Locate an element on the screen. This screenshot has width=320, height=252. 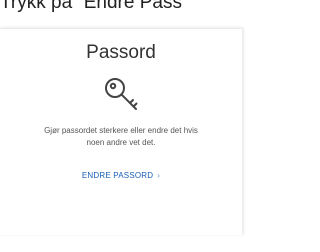
key-icon is located at coordinates (121, 94).